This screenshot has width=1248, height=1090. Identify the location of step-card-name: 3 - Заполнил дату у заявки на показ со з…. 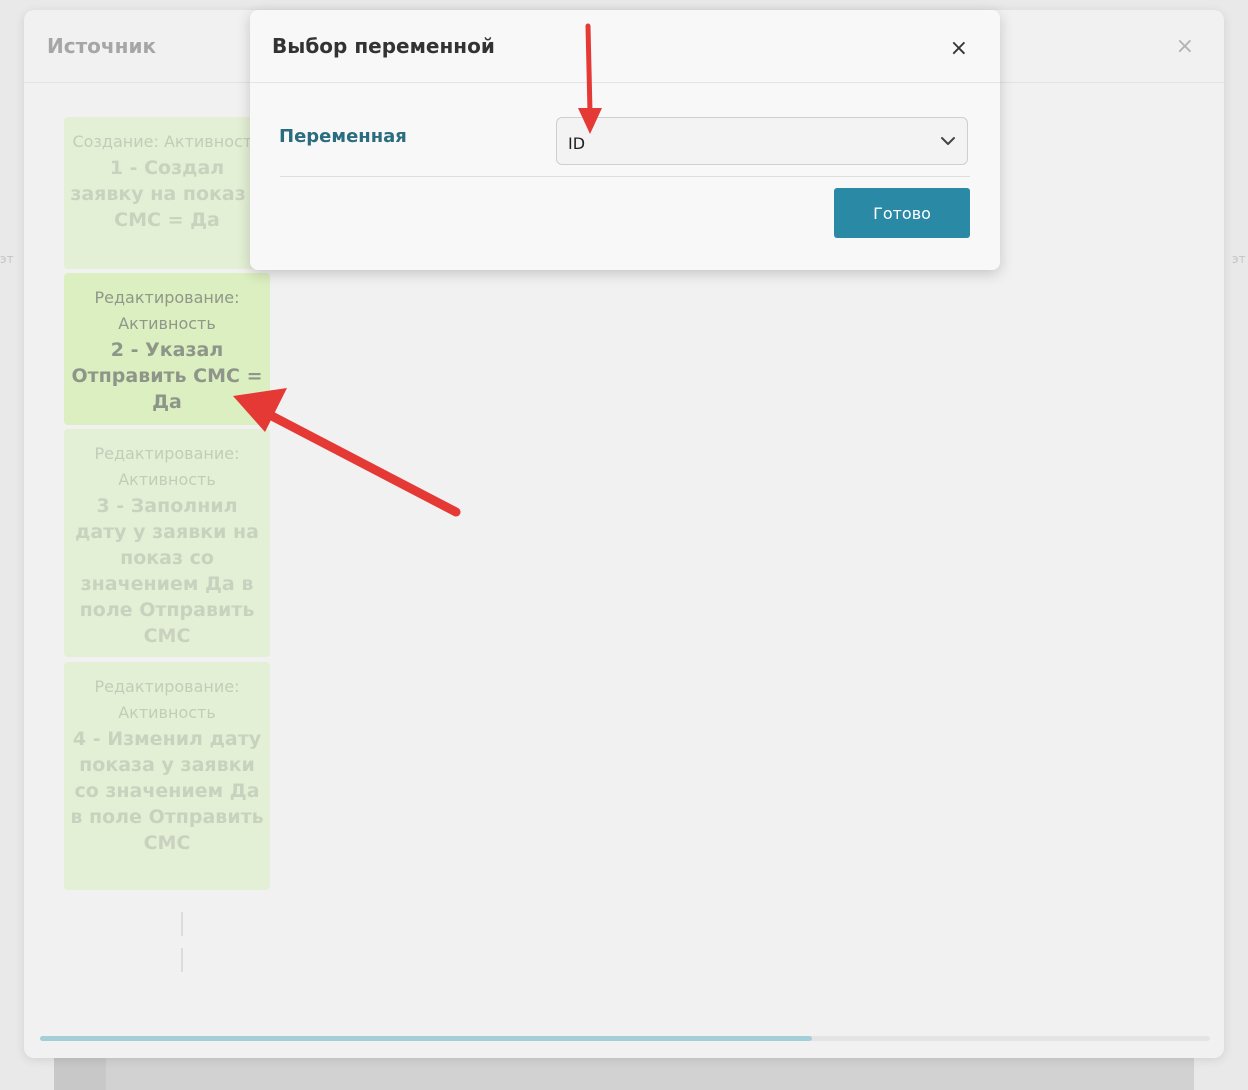
(167, 571).